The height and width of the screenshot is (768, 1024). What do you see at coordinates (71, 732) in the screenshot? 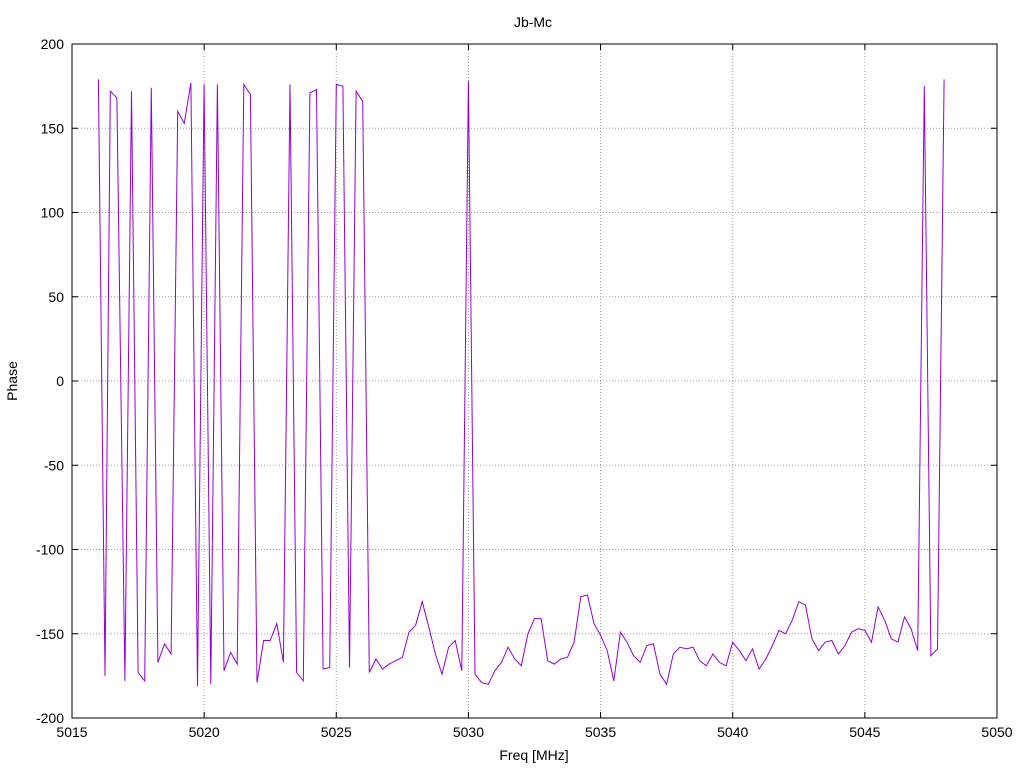
I see `x-tick-label: 5015` at bounding box center [71, 732].